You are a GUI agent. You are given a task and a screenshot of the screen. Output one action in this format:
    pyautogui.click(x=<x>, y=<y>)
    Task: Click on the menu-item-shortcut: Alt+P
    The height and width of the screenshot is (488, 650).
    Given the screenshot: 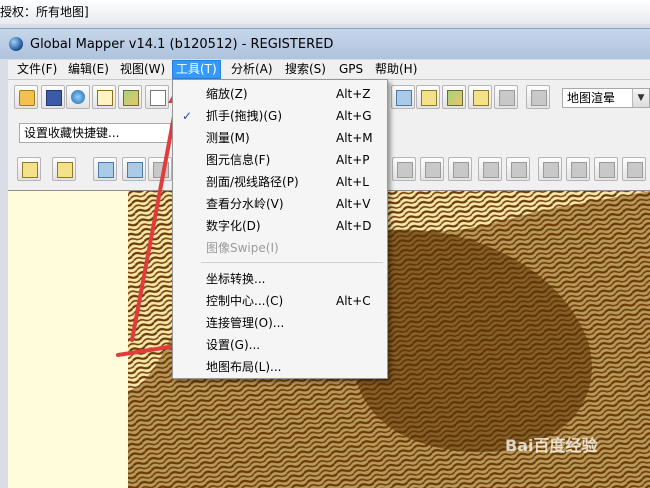 What is the action you would take?
    pyautogui.click(x=353, y=160)
    